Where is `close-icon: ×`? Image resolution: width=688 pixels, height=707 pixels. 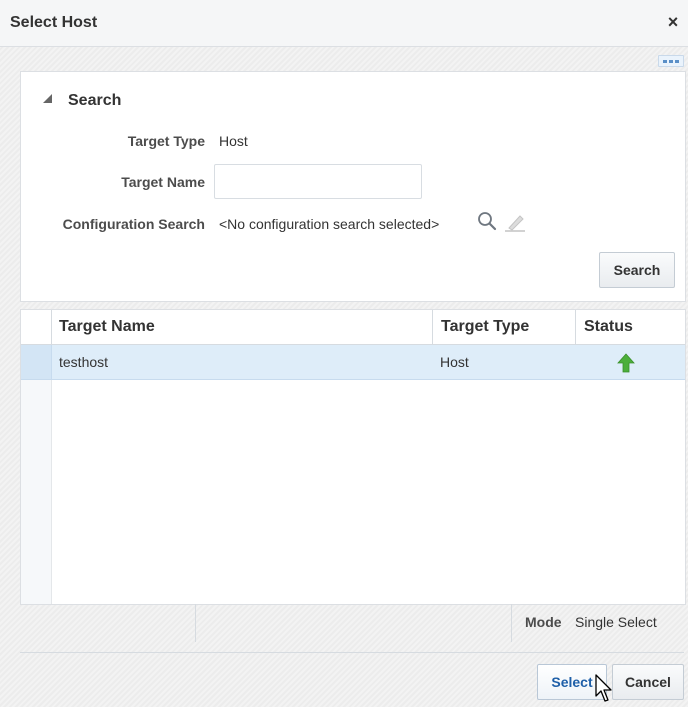
close-icon: × is located at coordinates (673, 22).